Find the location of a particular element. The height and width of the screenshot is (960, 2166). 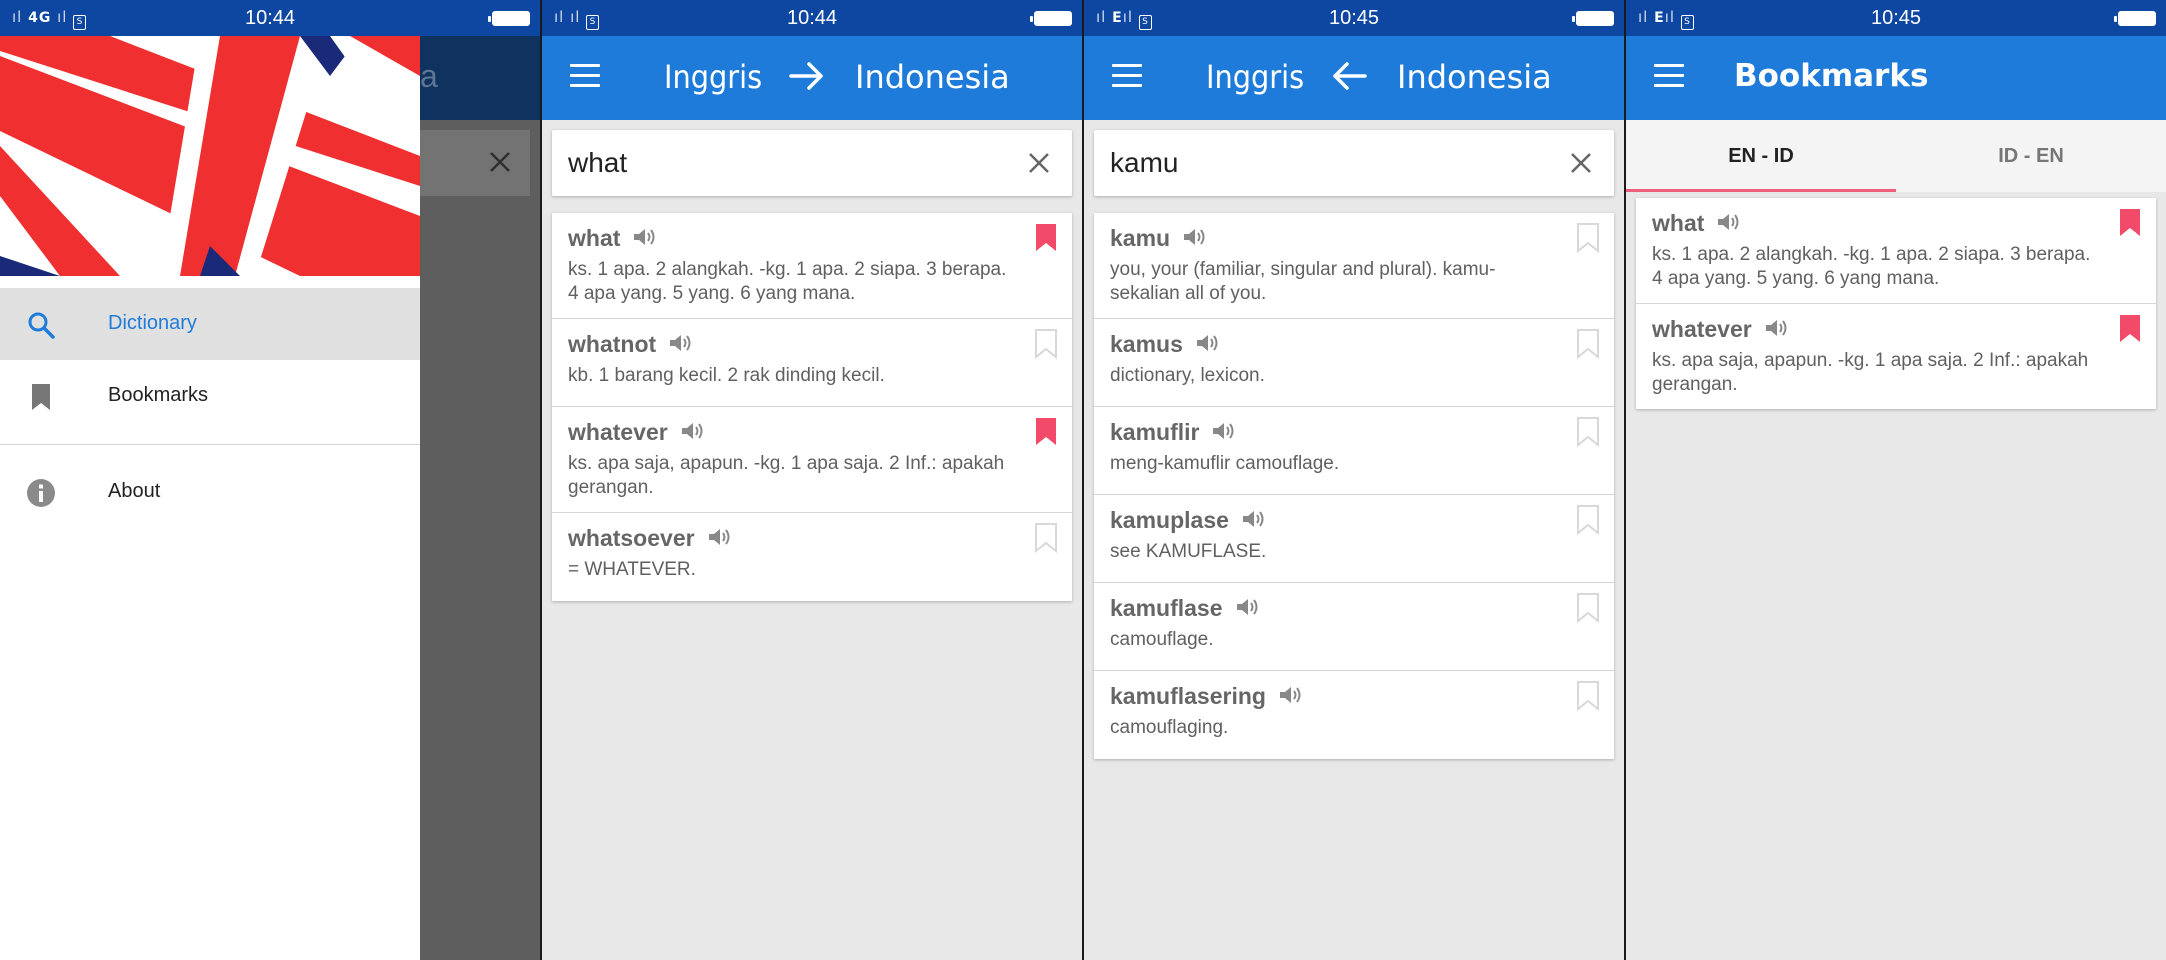

status-bar: ıl 4G ıl S 10:44 is located at coordinates (270, 18).